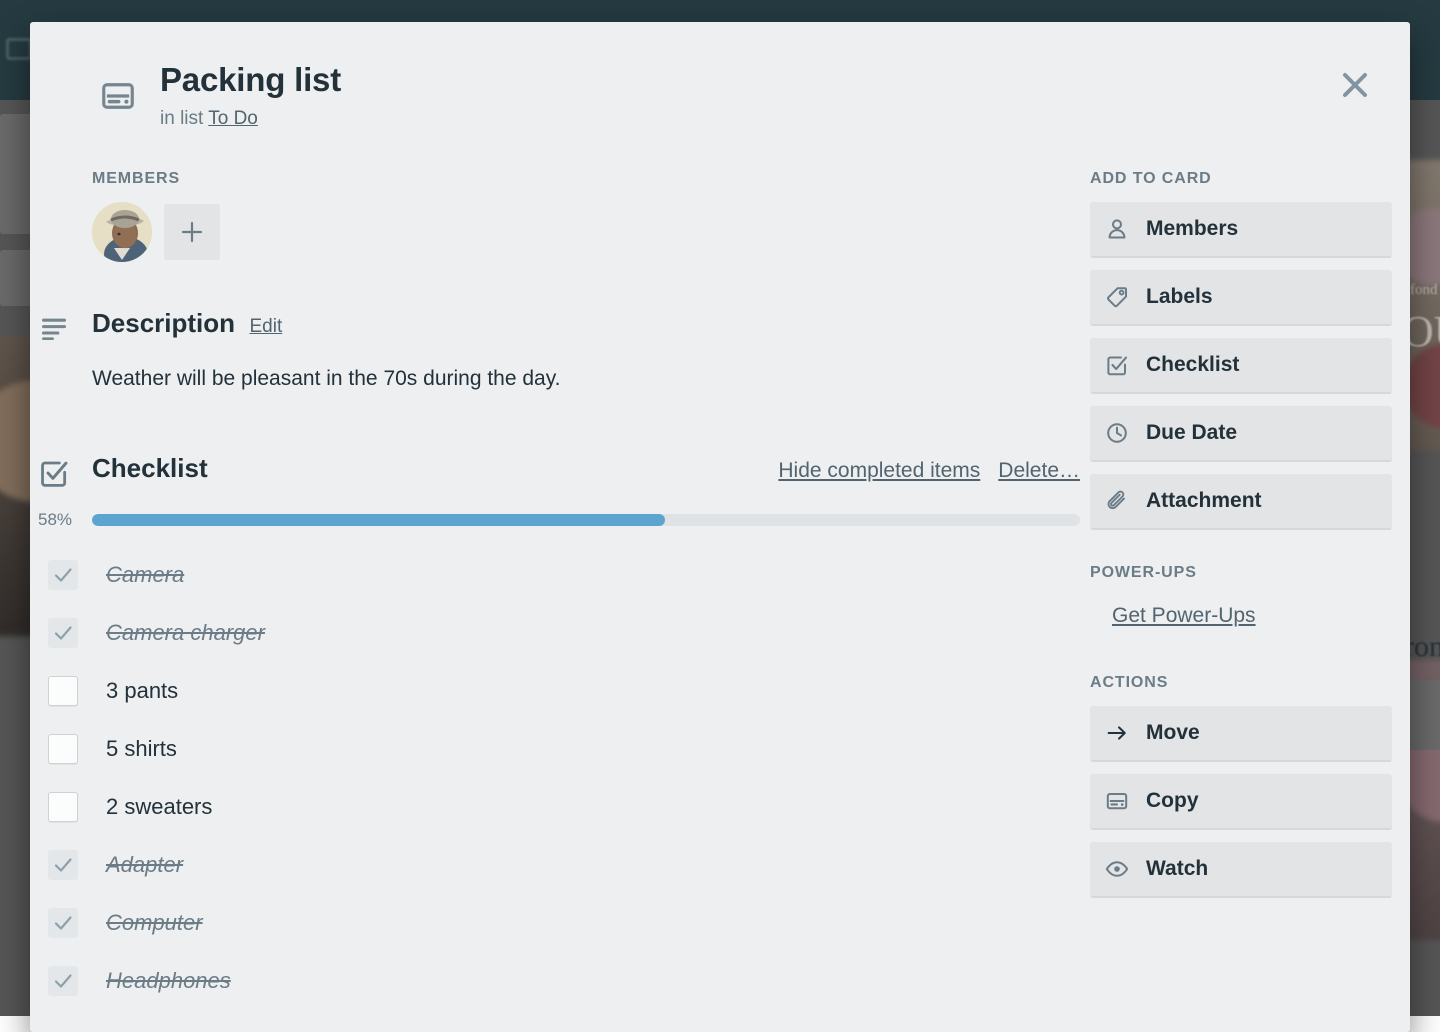 The image size is (1440, 1032). I want to click on get-power-ups-link: Get Power-Ups, so click(1184, 616).